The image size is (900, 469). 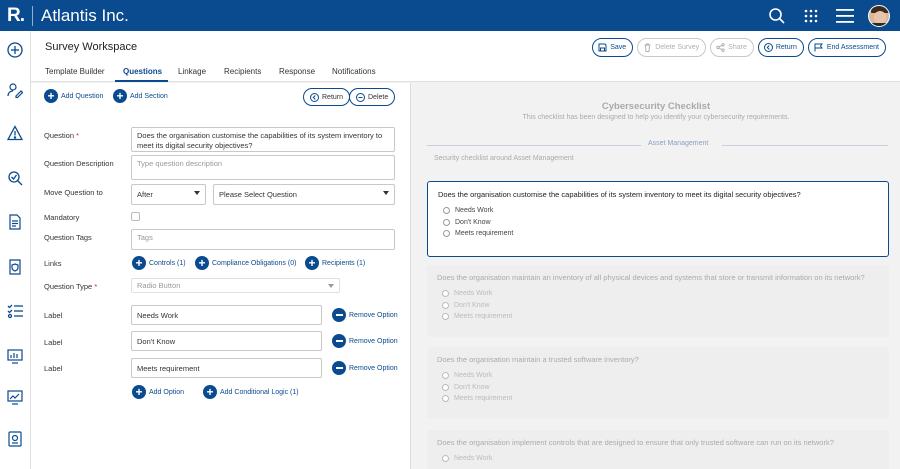 I want to click on tab-template-builder: Template Builder, so click(x=75, y=71).